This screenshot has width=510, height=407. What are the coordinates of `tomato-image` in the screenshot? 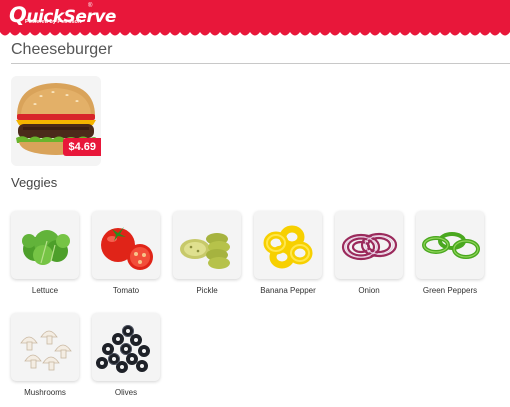 It's located at (127, 248).